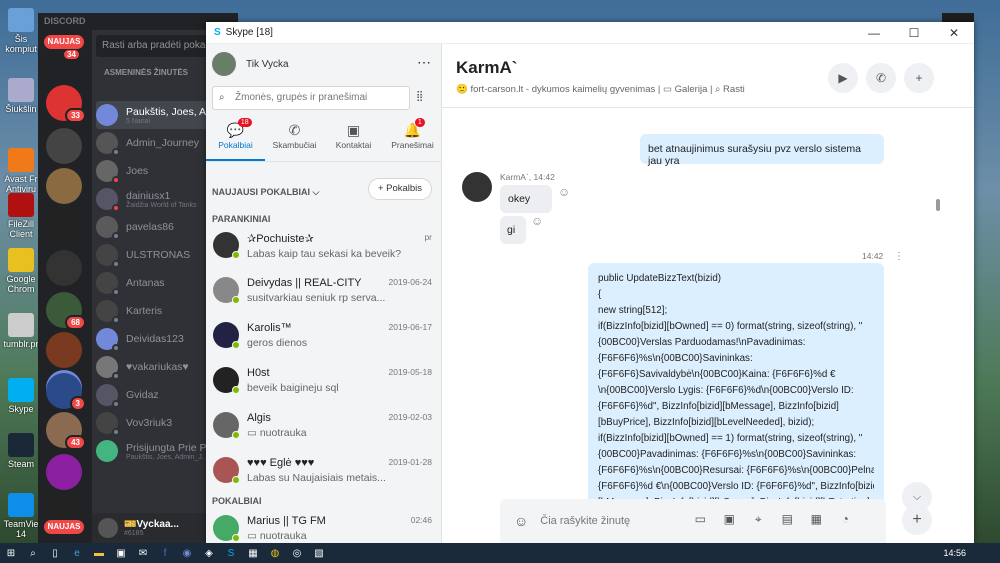 This screenshot has width=1000, height=563. Describe the element at coordinates (66, 431) in the screenshot. I see `server-icon: 43` at that location.